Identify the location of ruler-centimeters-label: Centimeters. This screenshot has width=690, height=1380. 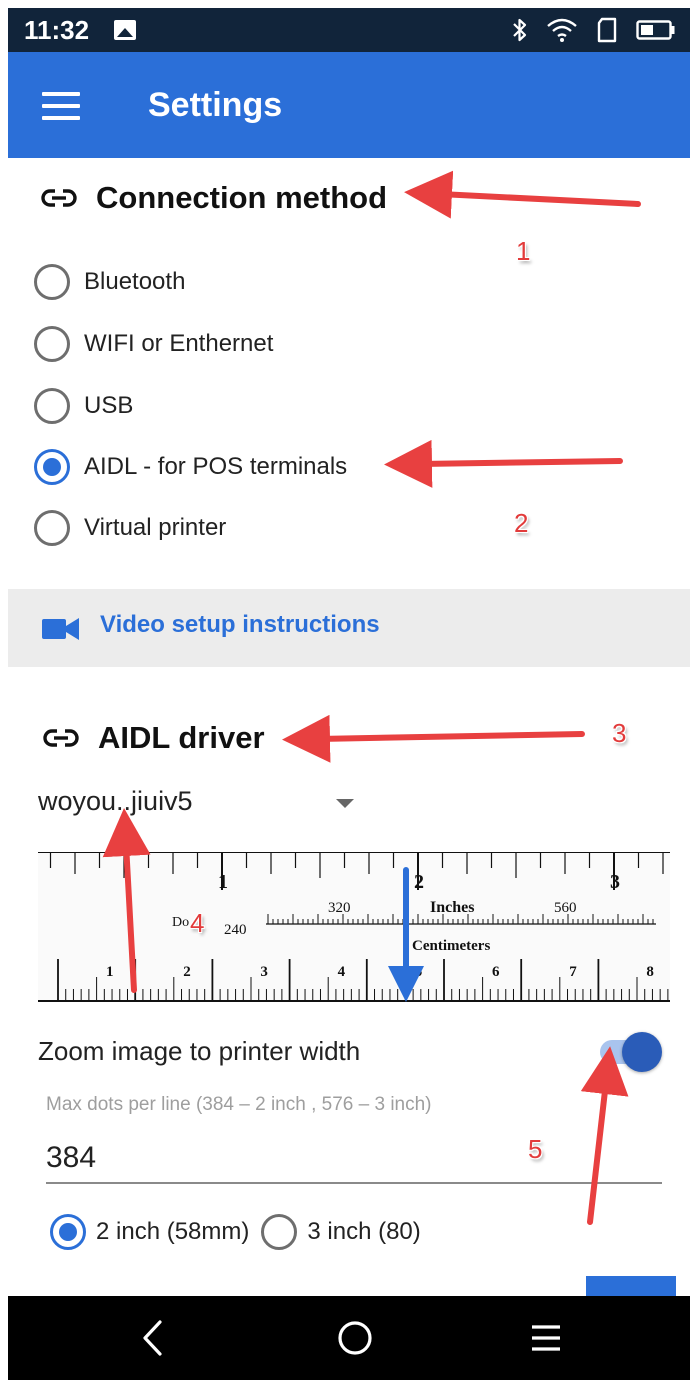
(451, 946).